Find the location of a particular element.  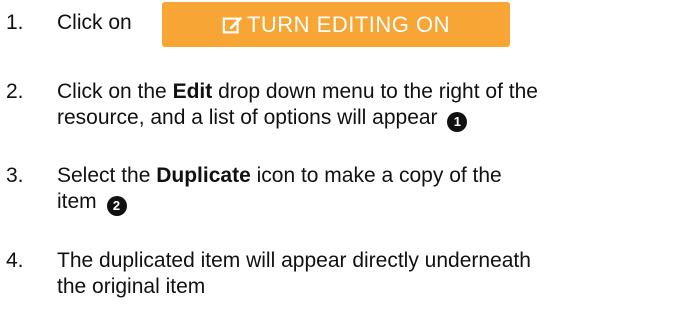

turn-editing-on-button: TURN EDITING ON is located at coordinates (336, 24).